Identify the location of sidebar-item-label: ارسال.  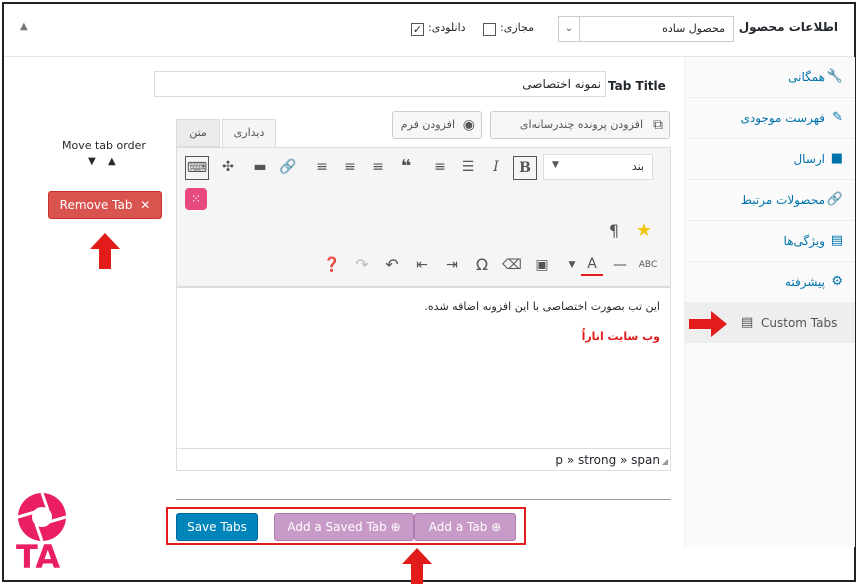
(809, 159).